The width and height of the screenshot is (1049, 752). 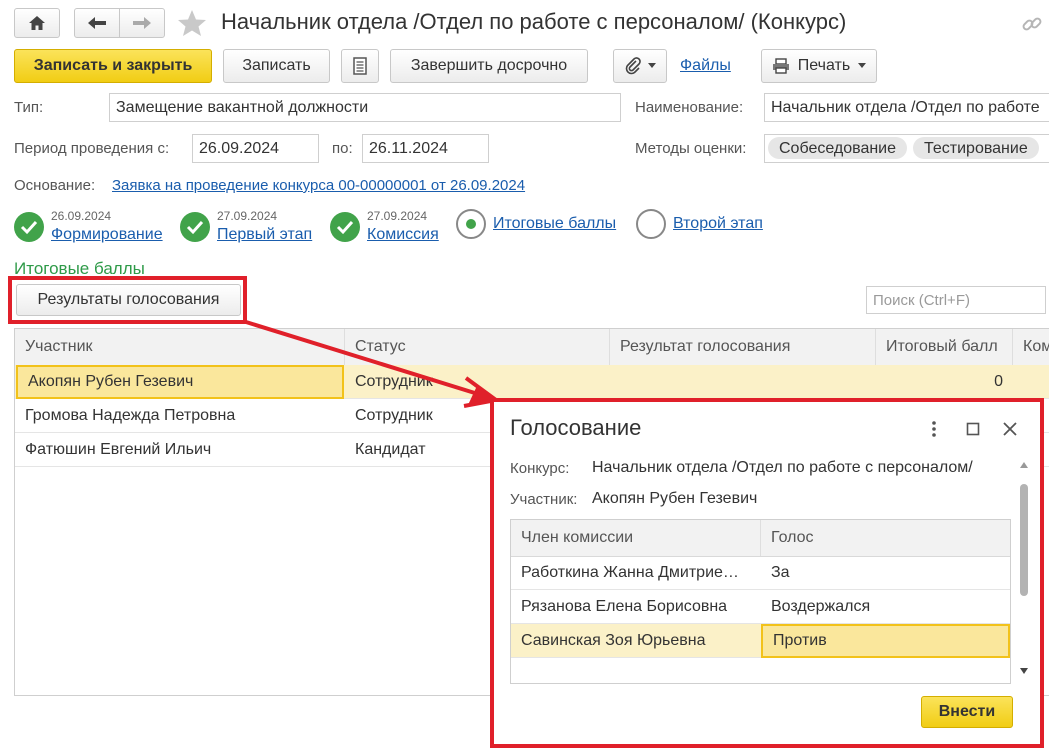 I want to click on dialog-scrollbar, so click(x=1024, y=572).